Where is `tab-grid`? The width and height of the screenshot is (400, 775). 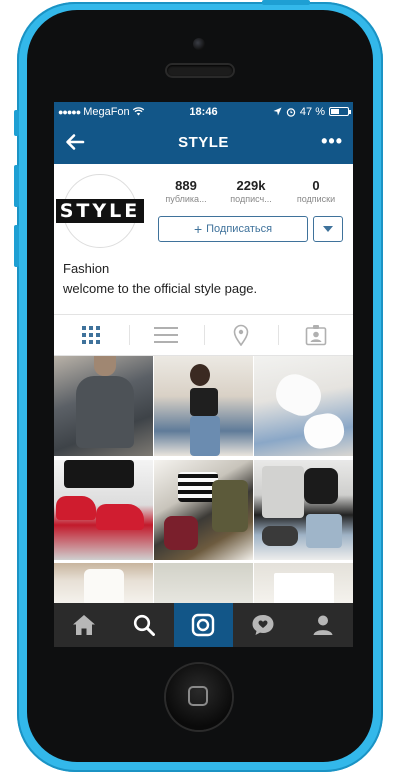
tab-grid is located at coordinates (91, 335).